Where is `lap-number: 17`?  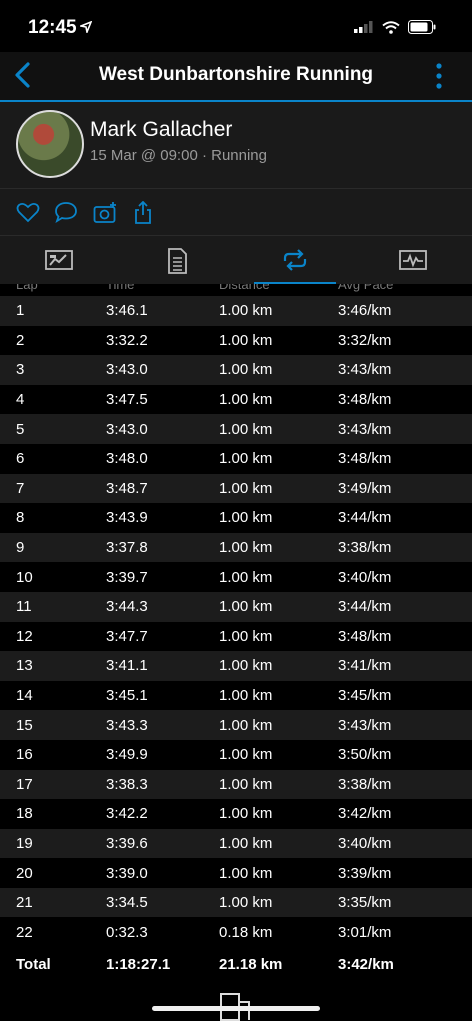
lap-number: 17 is located at coordinates (24, 784).